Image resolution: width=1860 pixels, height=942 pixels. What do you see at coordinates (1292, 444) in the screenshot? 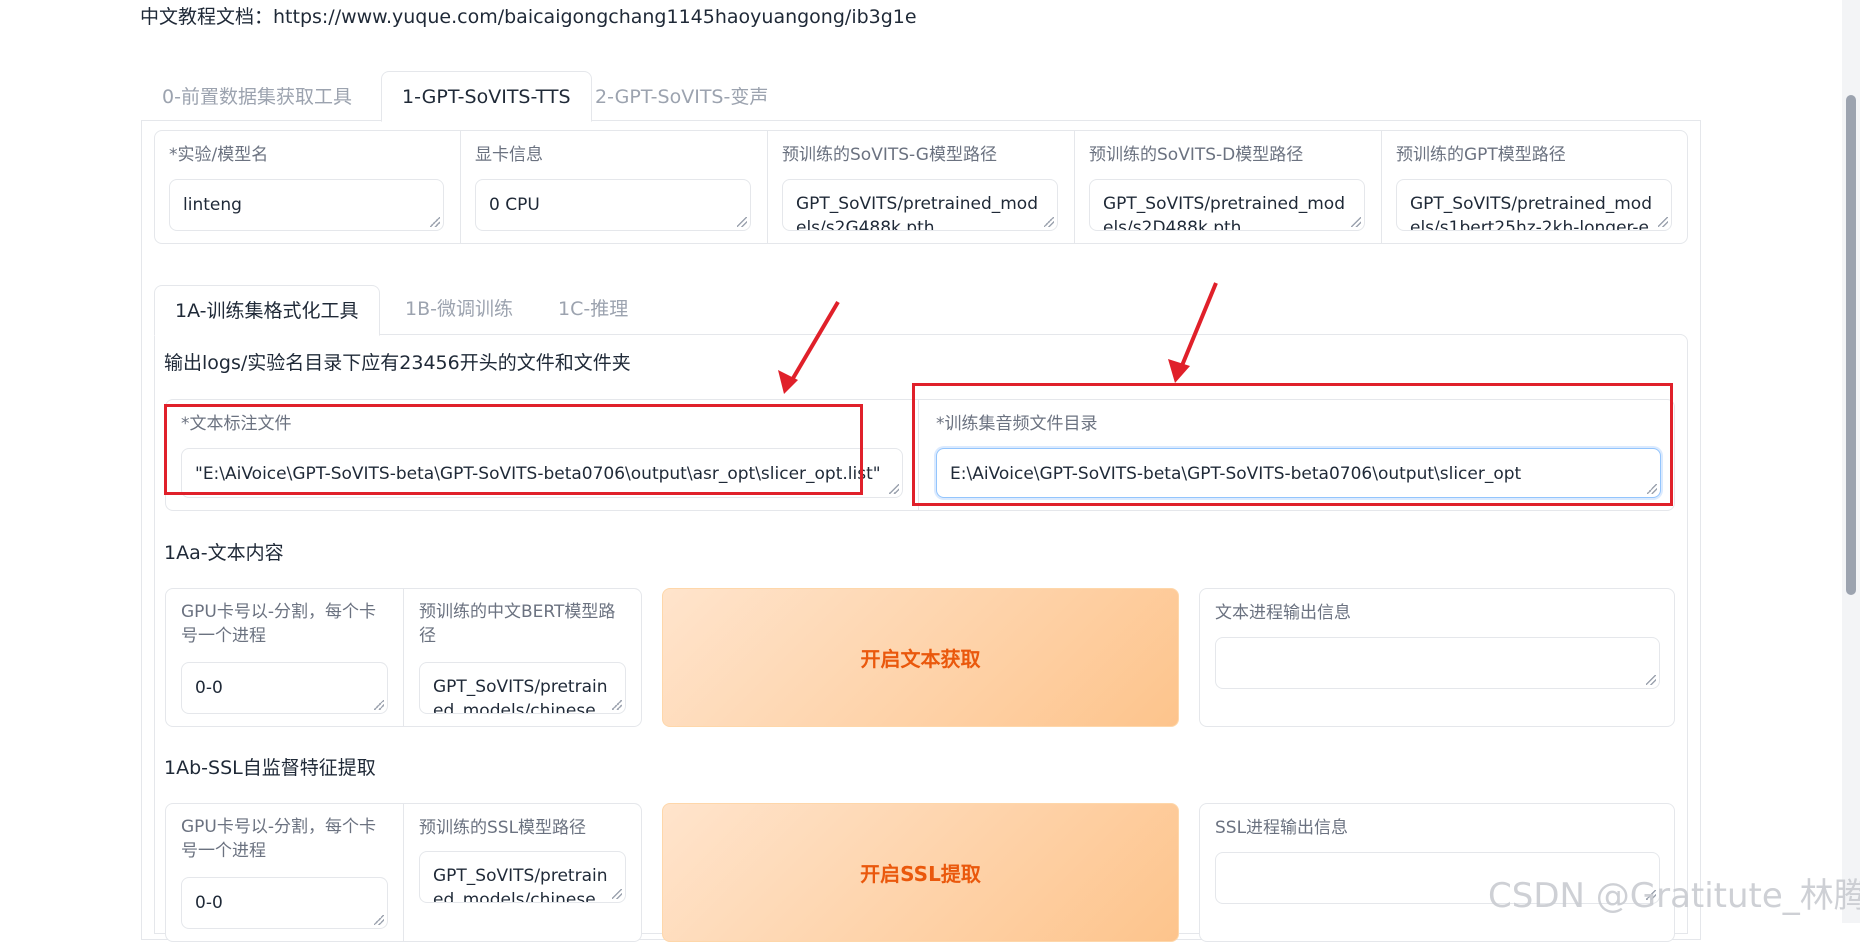
I see `annotation-box-audio-dir` at bounding box center [1292, 444].